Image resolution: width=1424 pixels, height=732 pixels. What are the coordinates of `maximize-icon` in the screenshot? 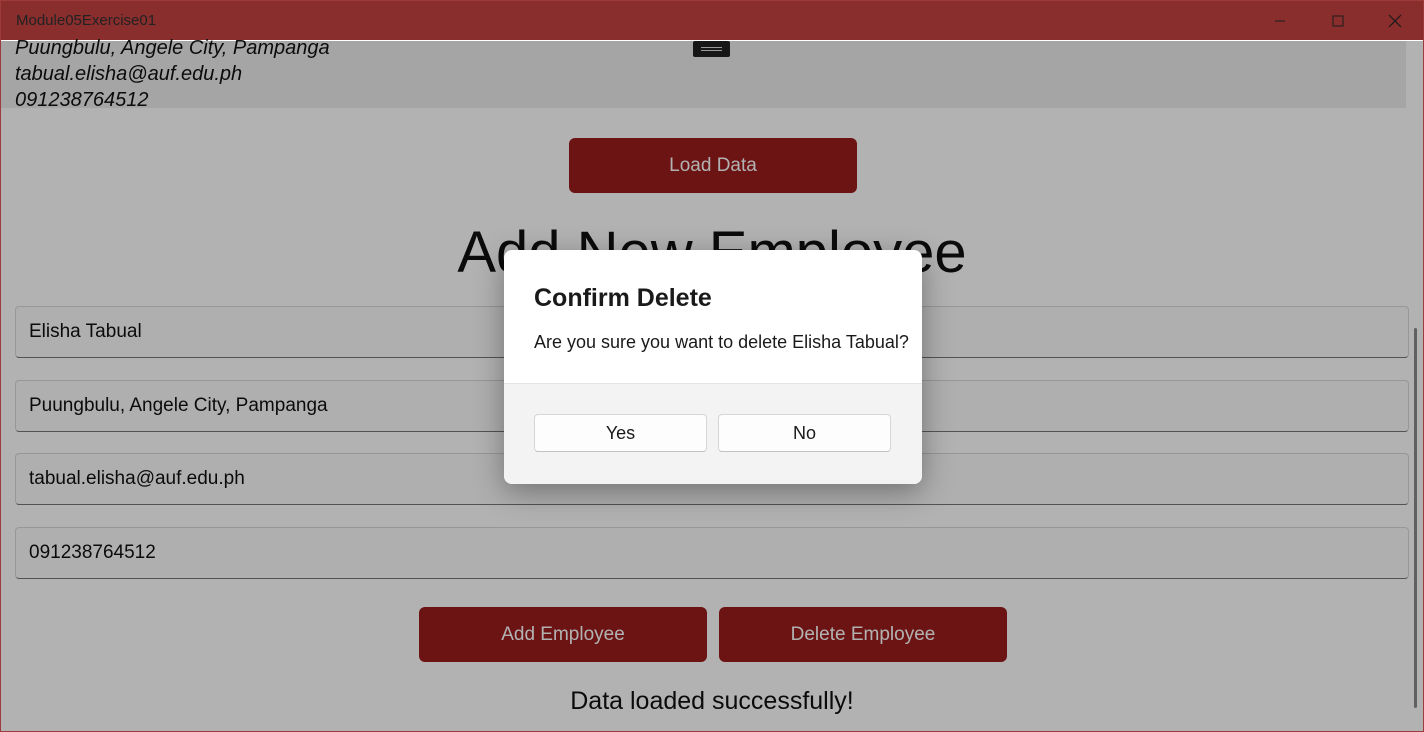 It's located at (1338, 20).